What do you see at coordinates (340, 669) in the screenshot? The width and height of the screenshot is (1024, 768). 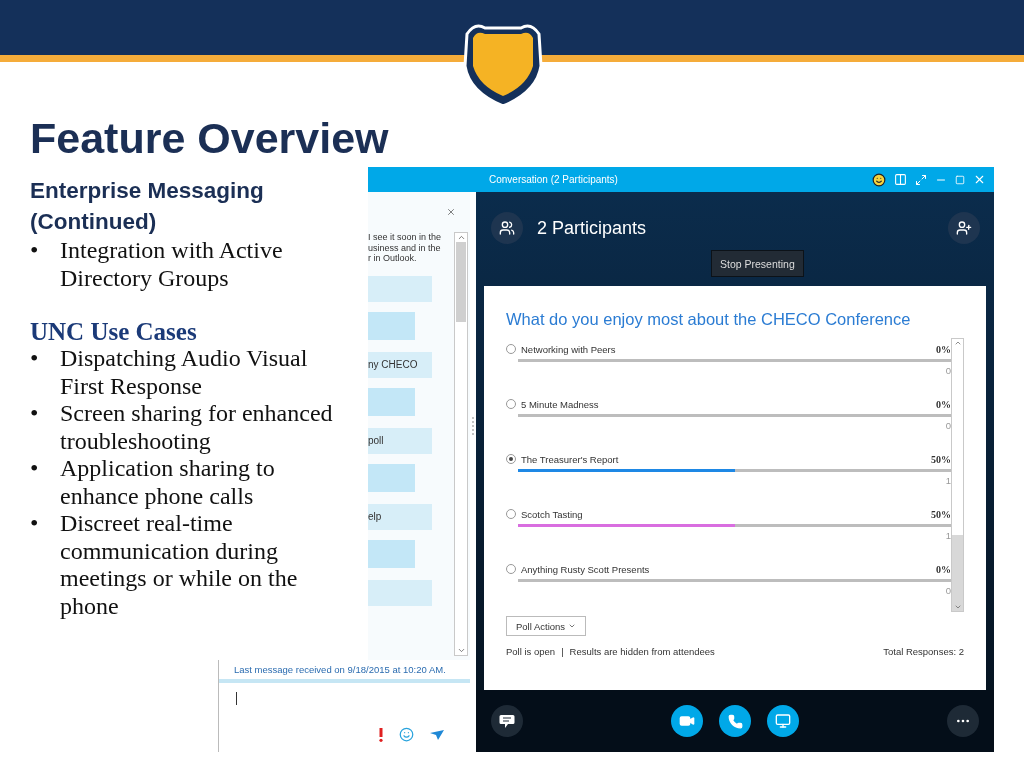 I see `last-message-note: Last message received on 9/18/2015 at 10:20 AM.` at bounding box center [340, 669].